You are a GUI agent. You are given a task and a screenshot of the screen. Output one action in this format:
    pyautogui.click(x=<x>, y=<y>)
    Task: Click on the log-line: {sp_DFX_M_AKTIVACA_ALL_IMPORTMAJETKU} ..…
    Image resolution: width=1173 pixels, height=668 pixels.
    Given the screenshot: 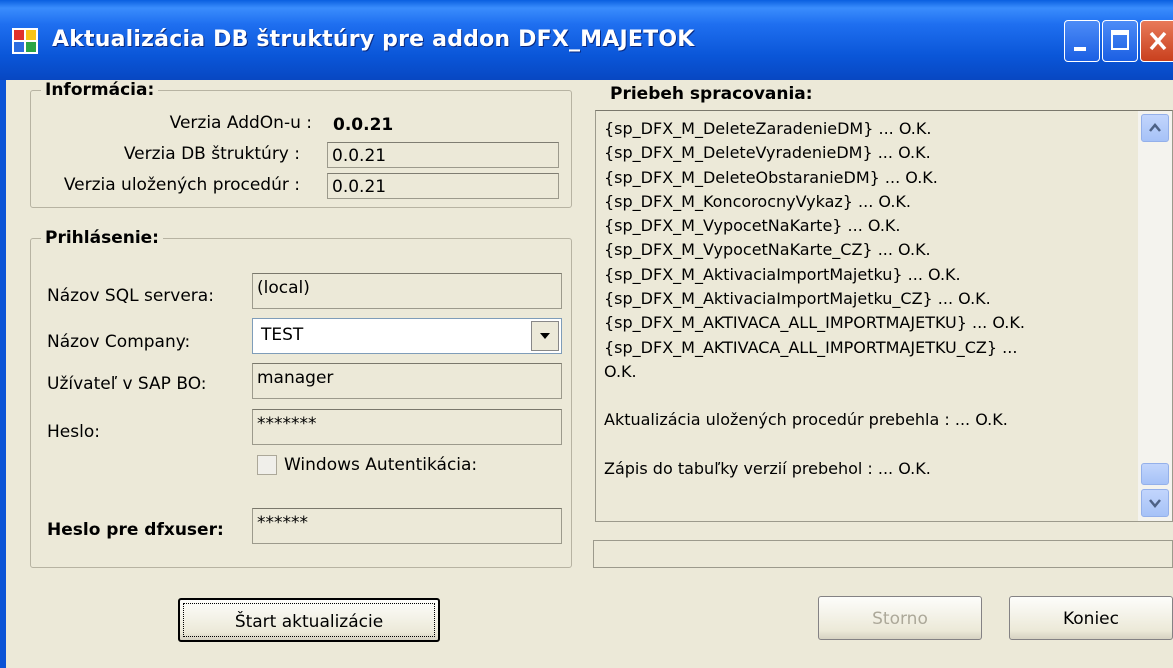 What is the action you would take?
    pyautogui.click(x=814, y=323)
    